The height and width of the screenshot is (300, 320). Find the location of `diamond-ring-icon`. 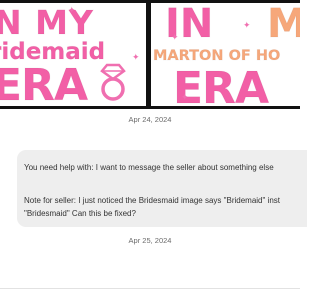

diamond-ring-icon is located at coordinates (113, 82).